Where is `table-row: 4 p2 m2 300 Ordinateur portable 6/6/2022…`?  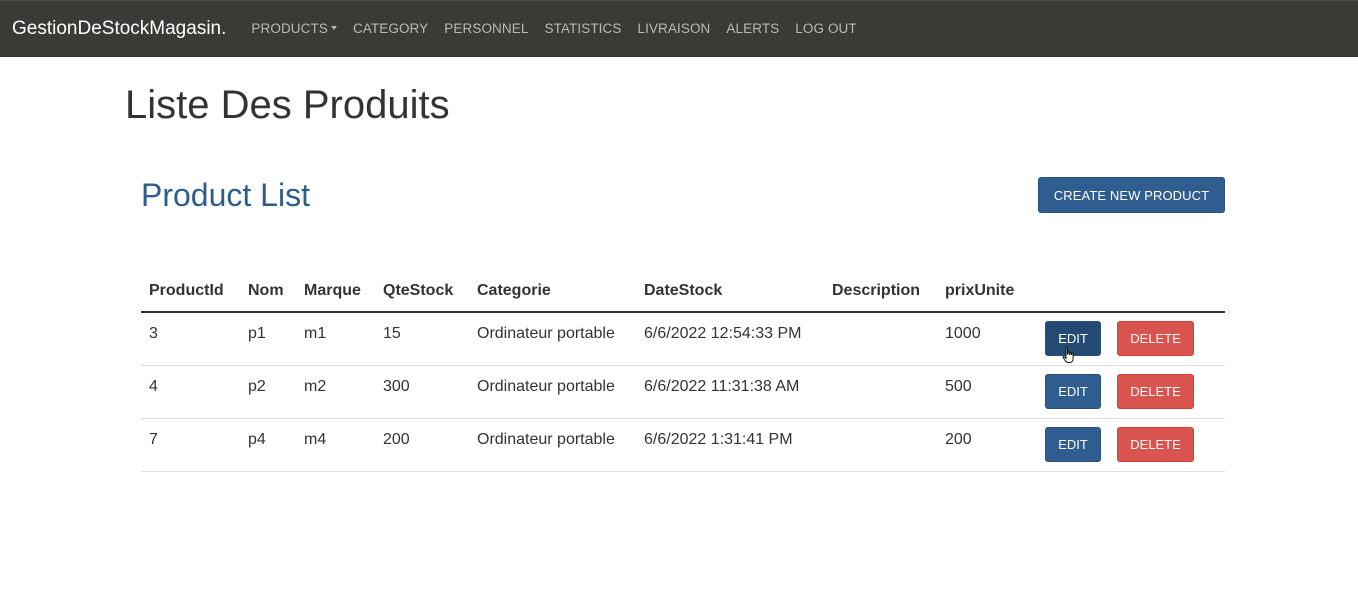
table-row: 4 p2 m2 300 Ordinateur portable 6/6/2022… is located at coordinates (683, 392).